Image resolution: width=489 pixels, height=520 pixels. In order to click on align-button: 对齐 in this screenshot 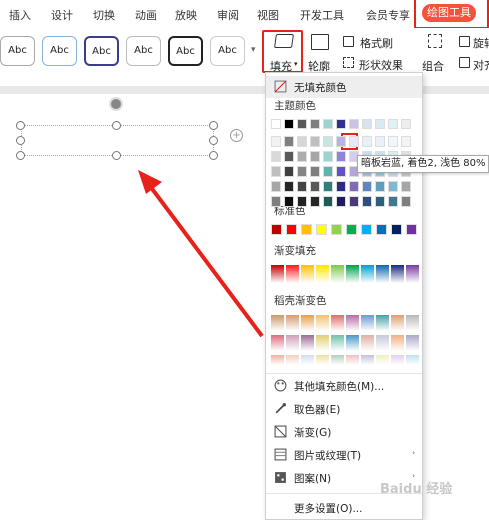, I will do `click(481, 65)`.